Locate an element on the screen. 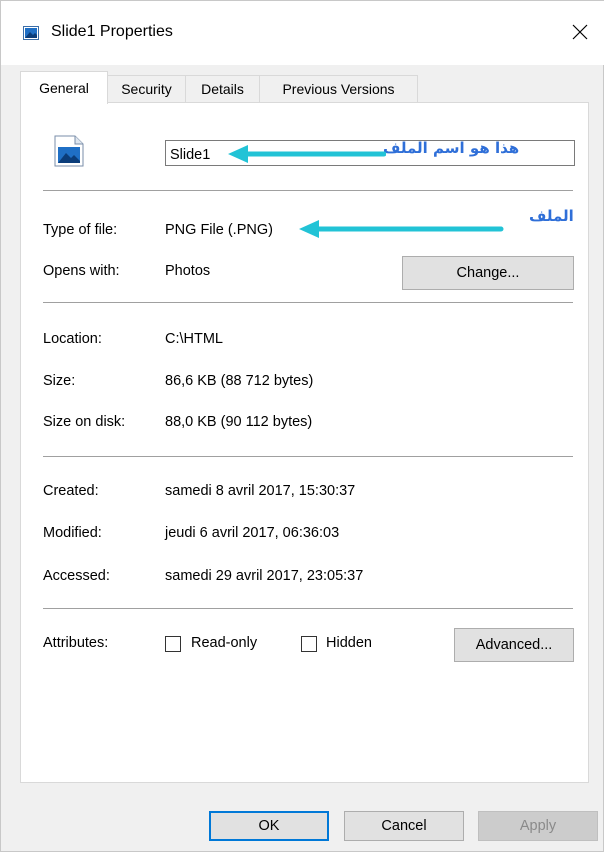  created-label: Created: is located at coordinates (71, 491).